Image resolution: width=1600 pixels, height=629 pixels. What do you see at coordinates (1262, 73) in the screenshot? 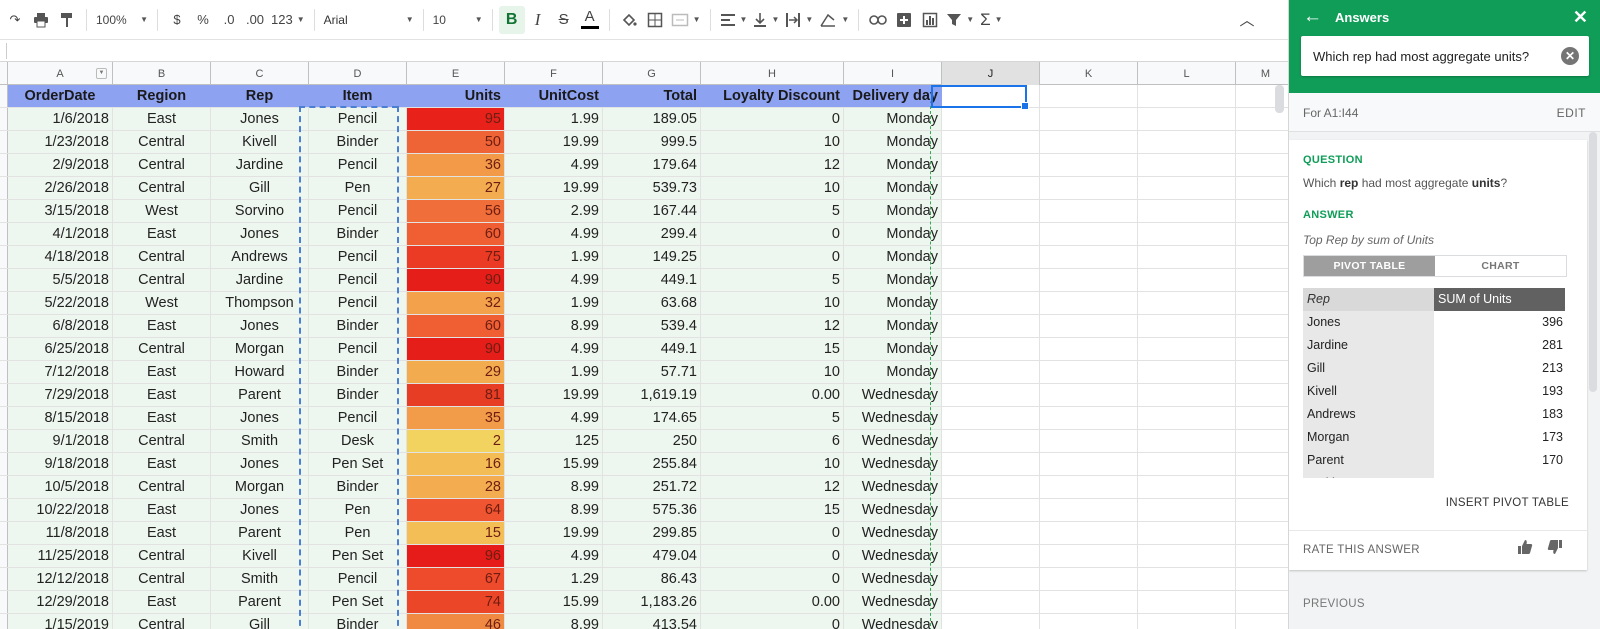
I see `column-header: M` at bounding box center [1262, 73].